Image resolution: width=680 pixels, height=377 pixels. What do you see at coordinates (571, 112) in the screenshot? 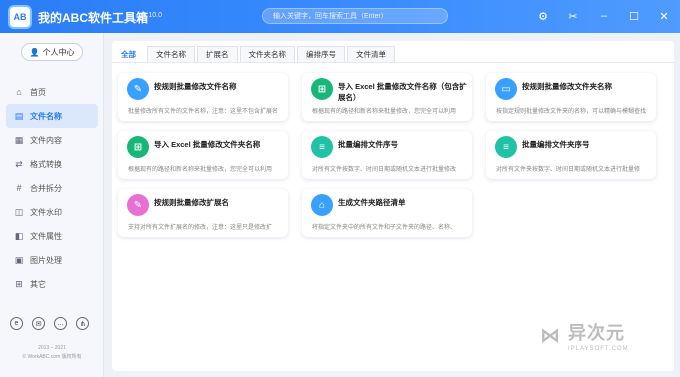
I see `tool-card-desc: 按指定规则批量修改文件夹的名称，可以精确与模糊查找` at bounding box center [571, 112].